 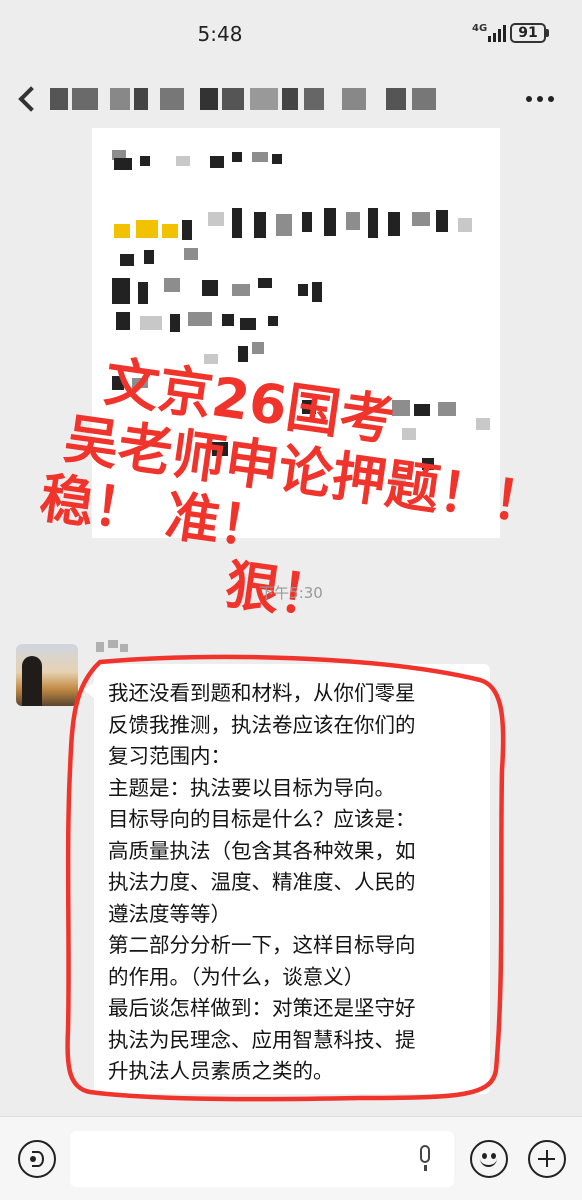 I want to click on avatar, so click(x=47, y=675).